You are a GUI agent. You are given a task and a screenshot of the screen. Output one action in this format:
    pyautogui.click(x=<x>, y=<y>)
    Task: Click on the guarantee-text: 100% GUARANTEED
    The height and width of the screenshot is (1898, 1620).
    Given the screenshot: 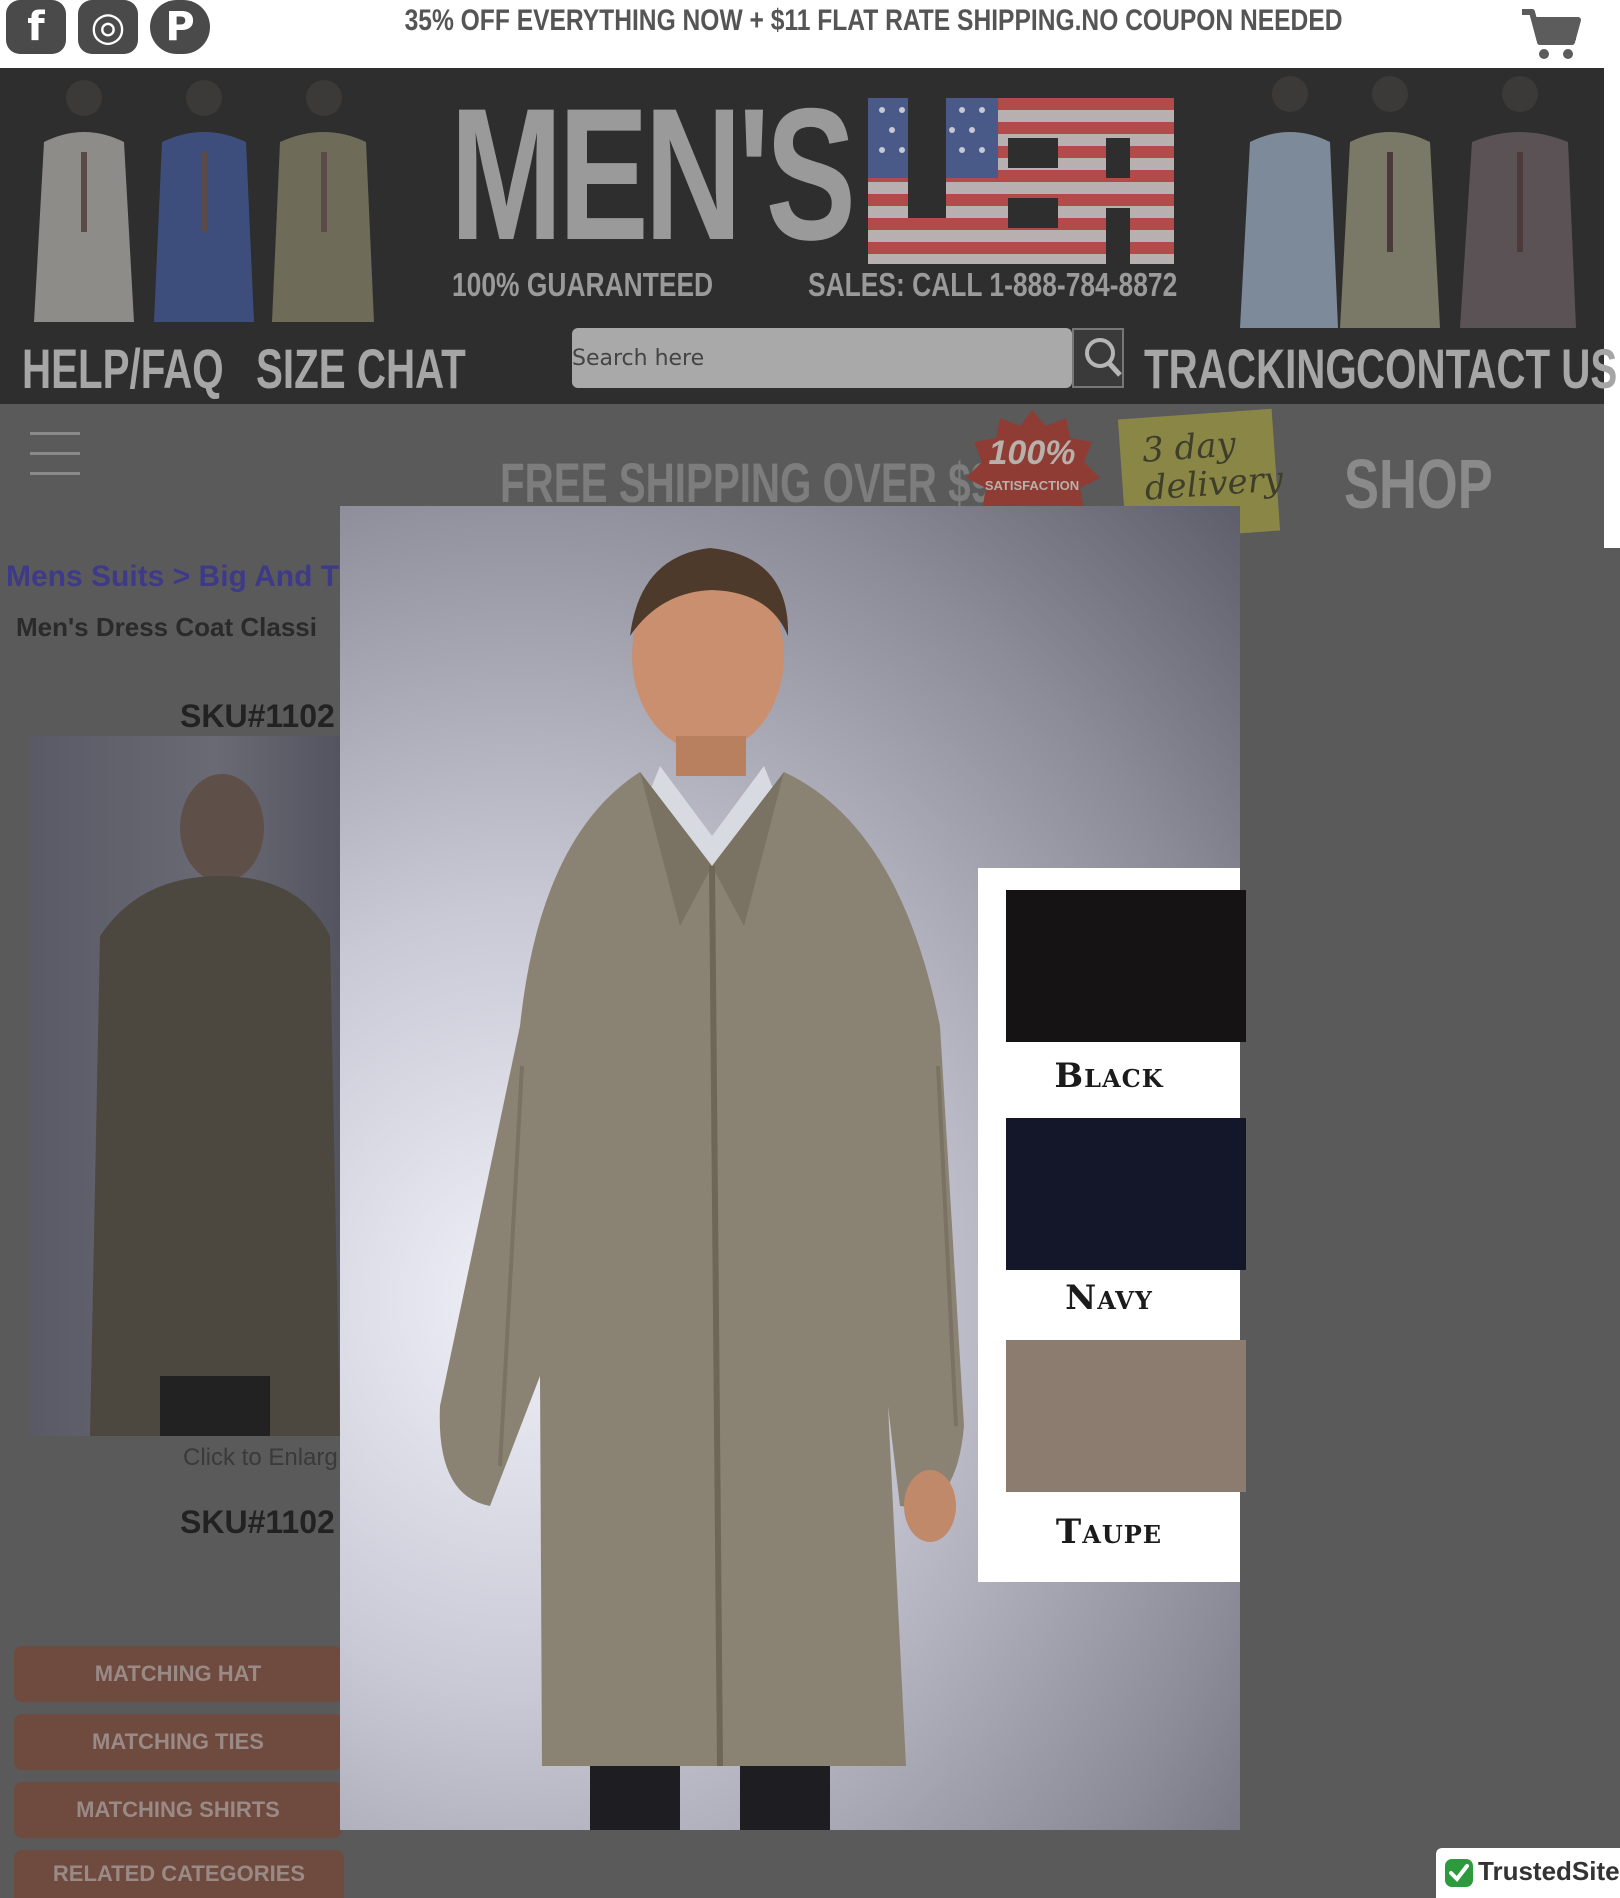 What is the action you would take?
    pyautogui.click(x=583, y=284)
    